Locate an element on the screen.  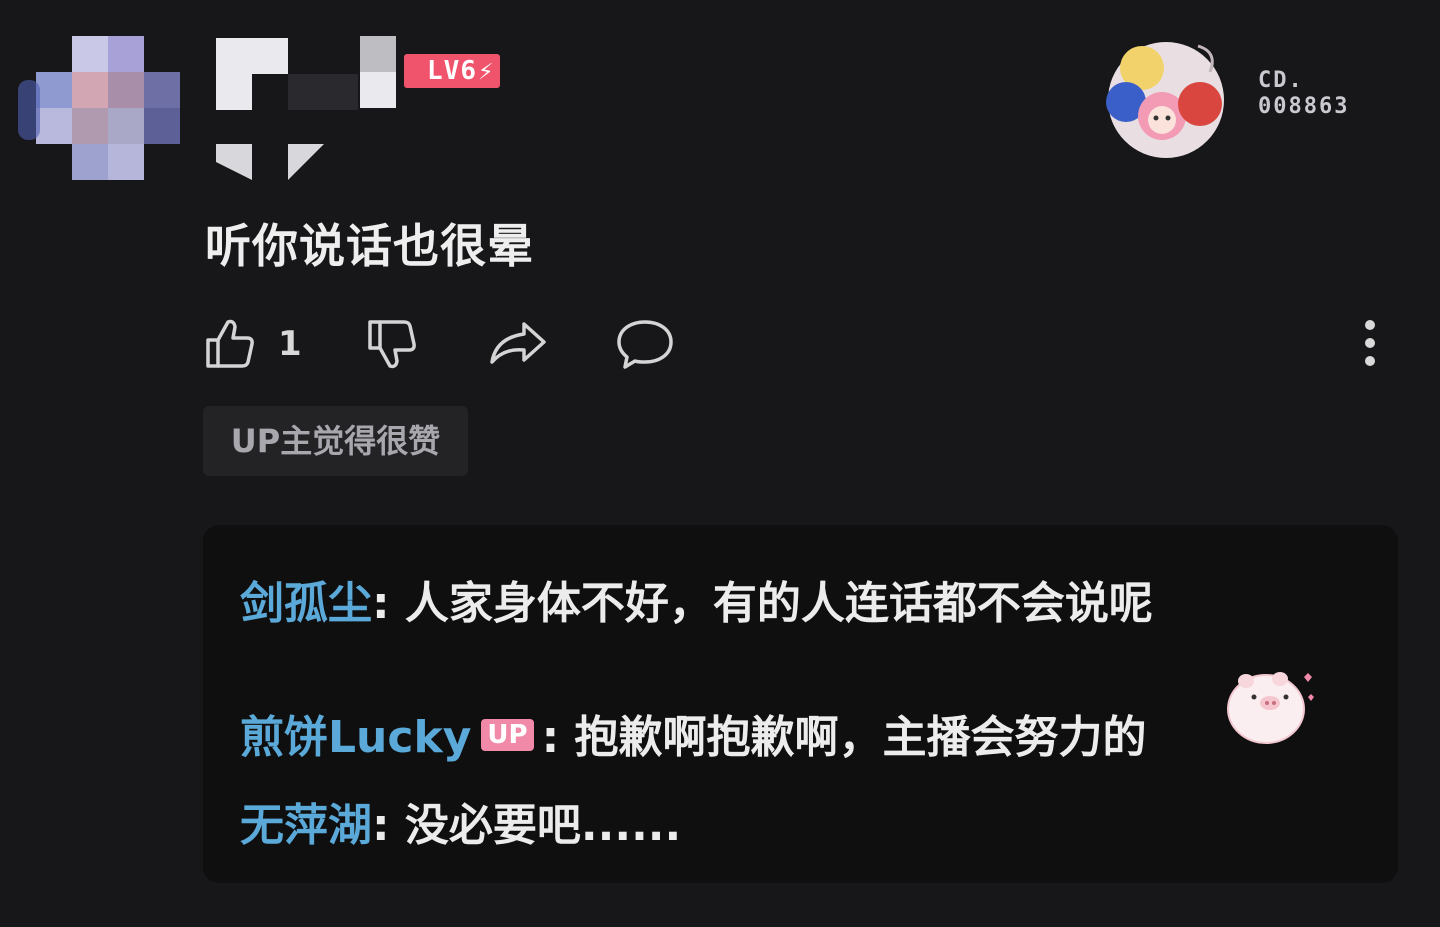
reply-item: 剑孤尘: 人家身体不好，有的人连话都不会说呢 is located at coordinates (696, 599).